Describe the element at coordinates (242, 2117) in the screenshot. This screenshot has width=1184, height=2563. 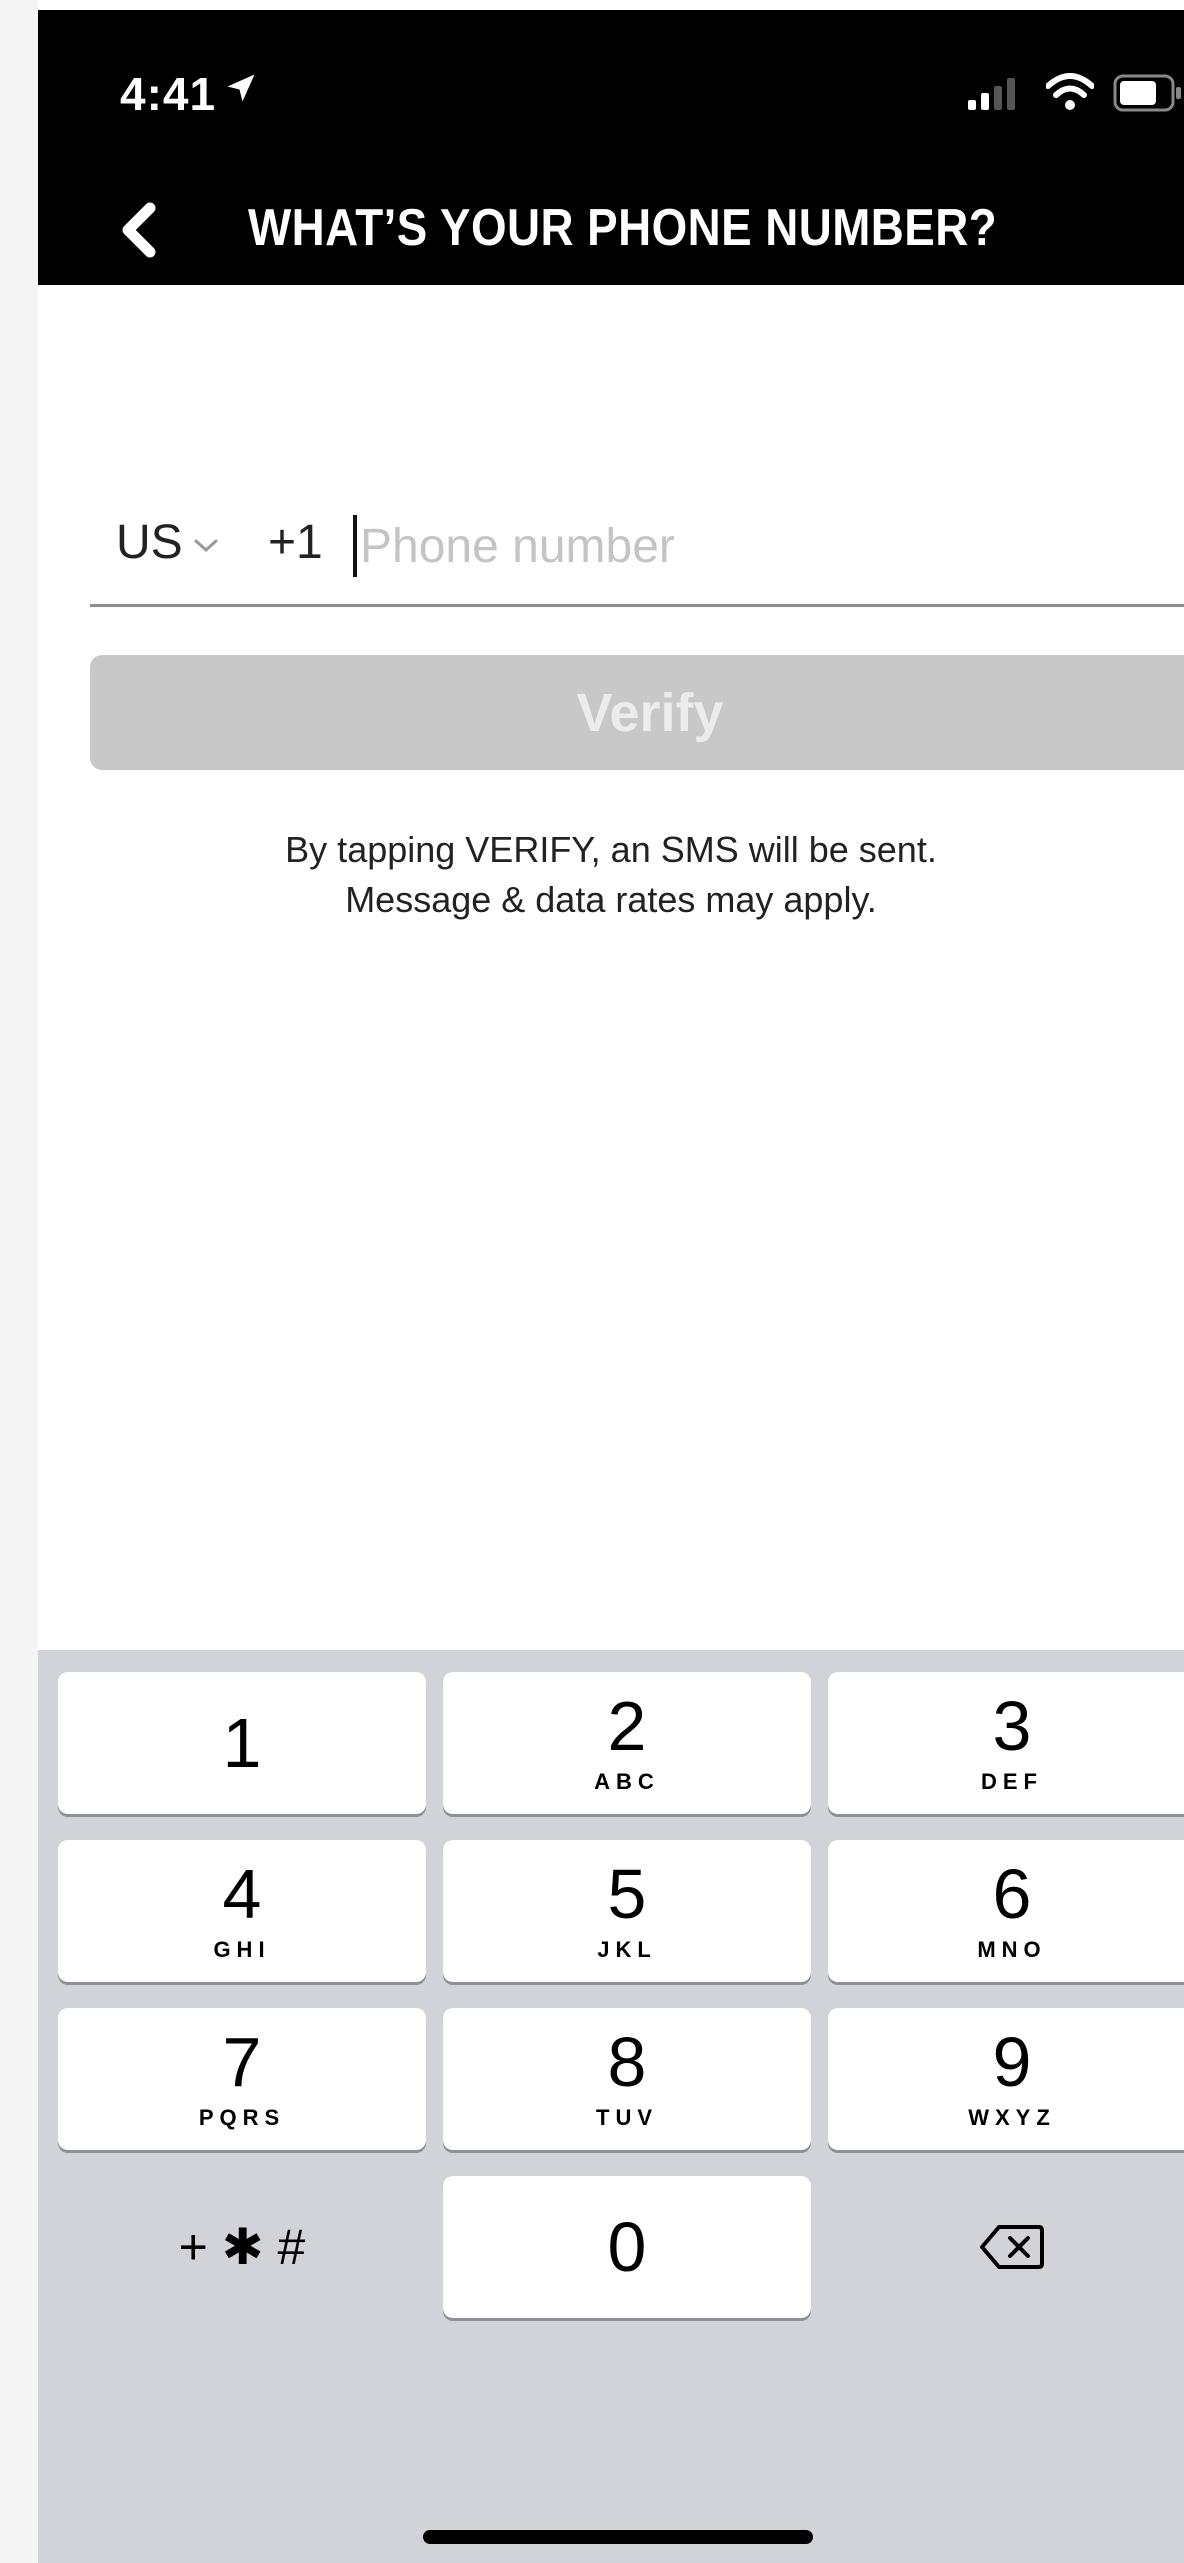
I see `key-letters: PQRS` at that location.